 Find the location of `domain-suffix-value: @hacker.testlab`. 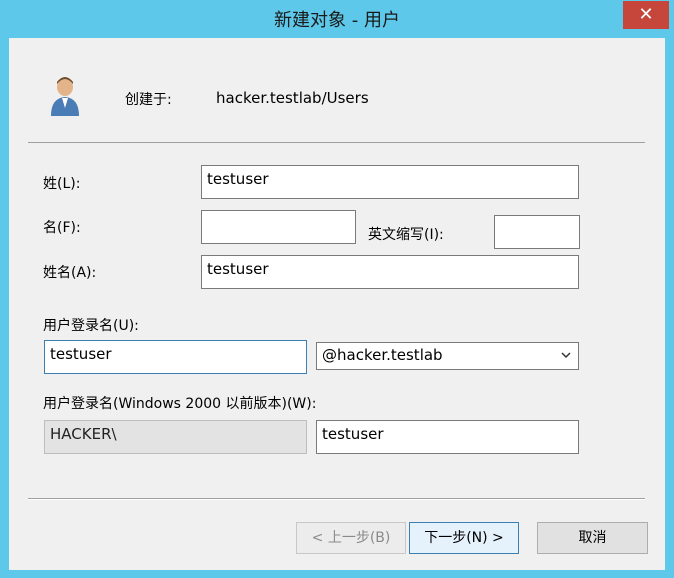

domain-suffix-value: @hacker.testlab is located at coordinates (382, 355).